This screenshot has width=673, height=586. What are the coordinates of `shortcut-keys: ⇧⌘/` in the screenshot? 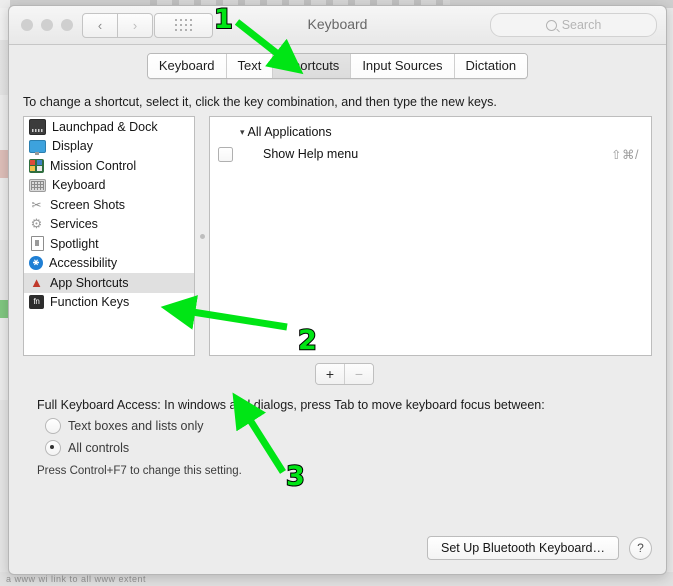 It's located at (625, 154).